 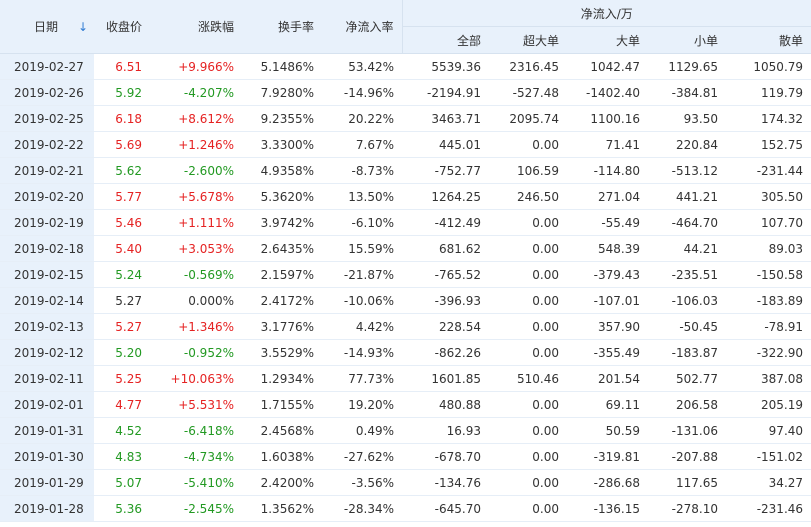 What do you see at coordinates (36, 27) in the screenshot?
I see `header-date: 日期` at bounding box center [36, 27].